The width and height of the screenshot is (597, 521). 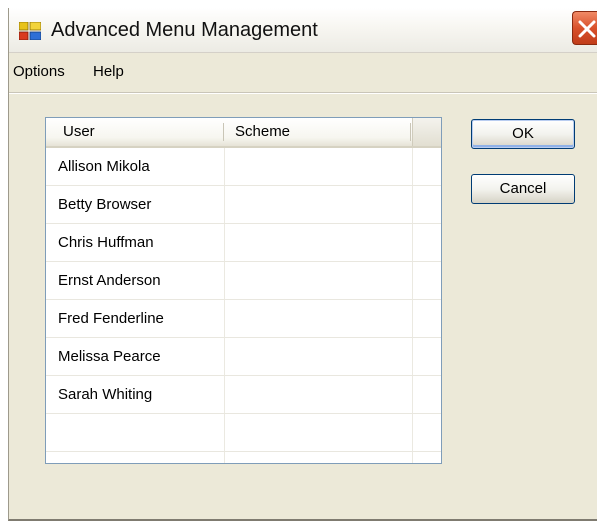 What do you see at coordinates (523, 189) in the screenshot?
I see `cancel-button: Cancel` at bounding box center [523, 189].